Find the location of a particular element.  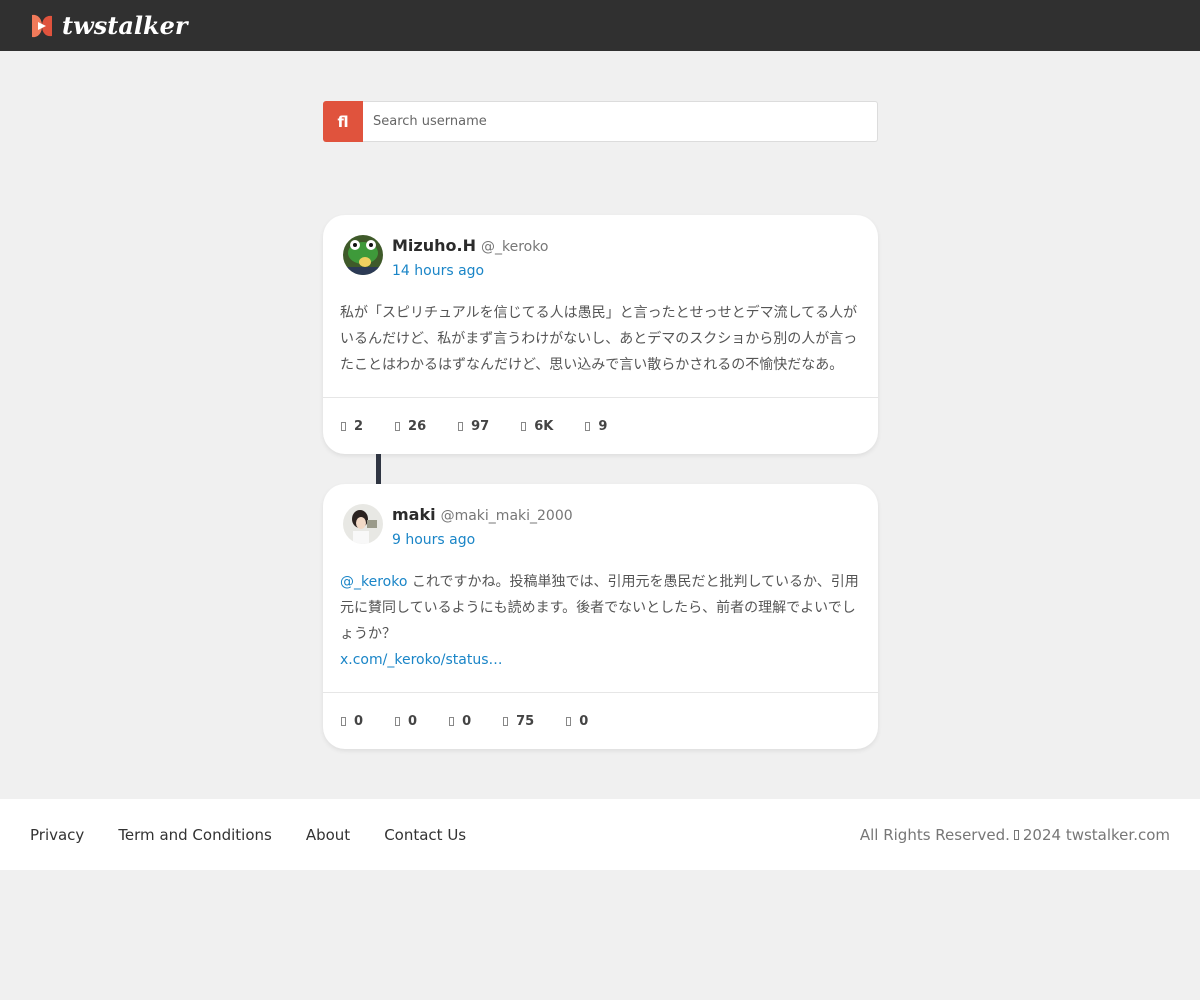

footer-link-privacy: Privacy is located at coordinates (57, 835).